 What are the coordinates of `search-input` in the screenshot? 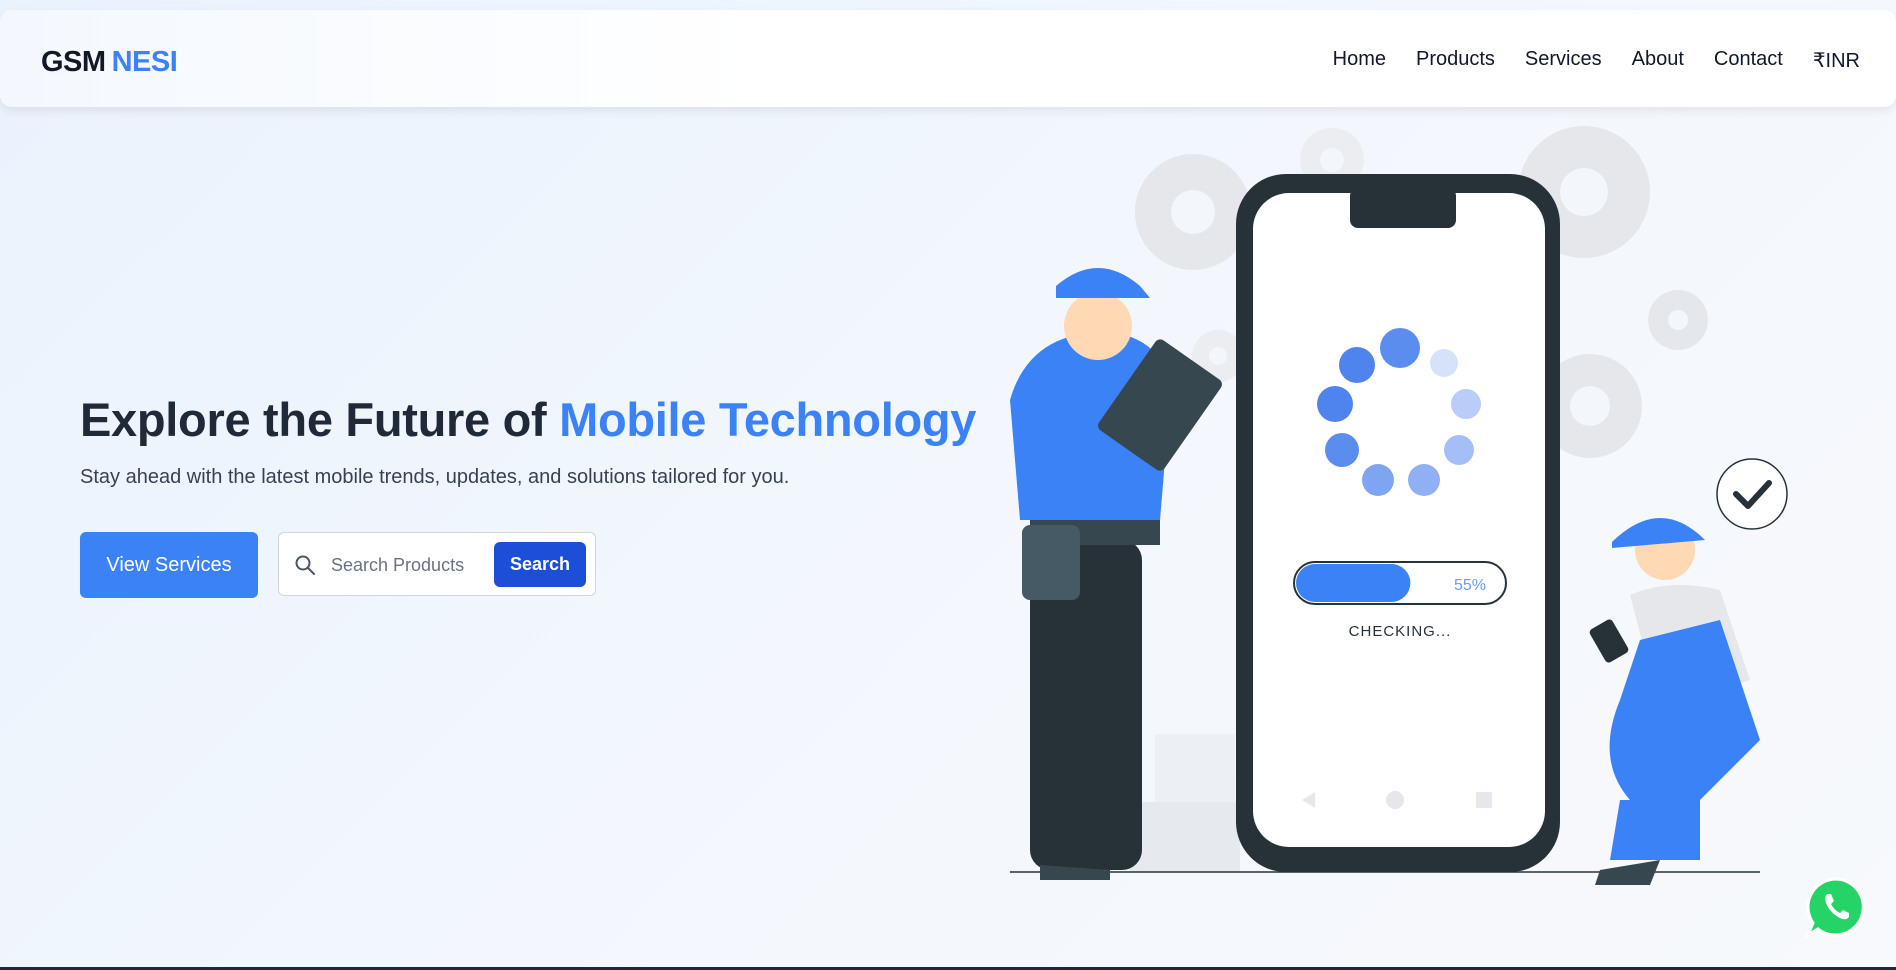 It's located at (401, 565).